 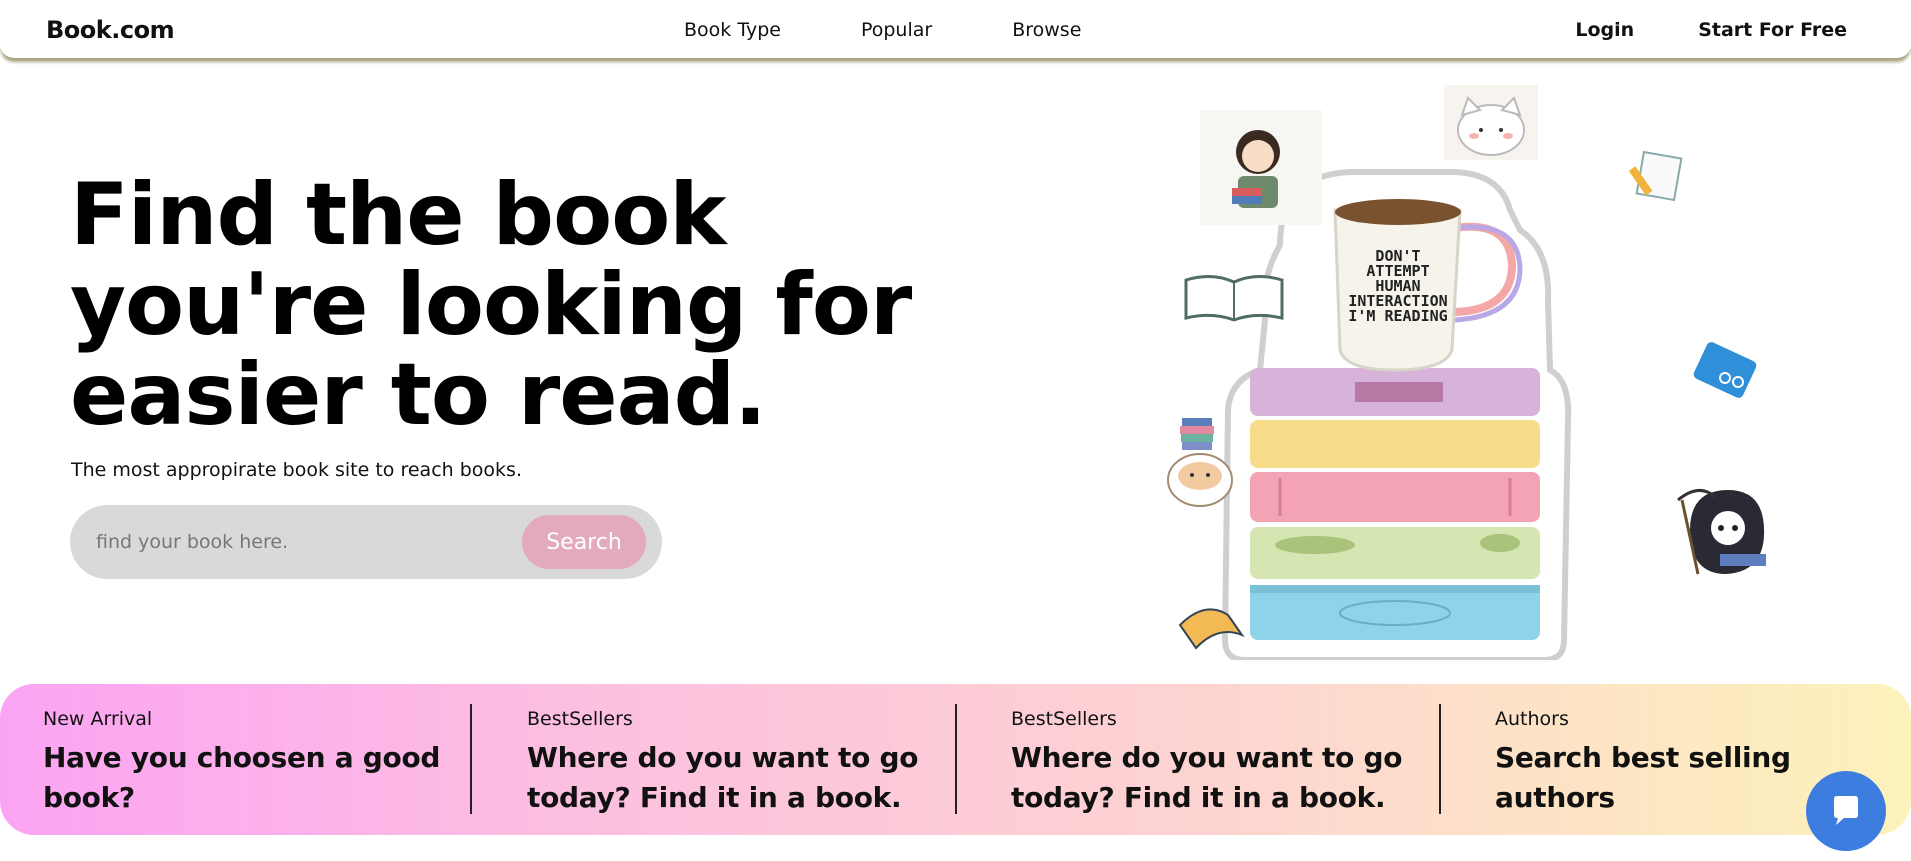 I want to click on card-heading-line: book?, so click(x=89, y=797).